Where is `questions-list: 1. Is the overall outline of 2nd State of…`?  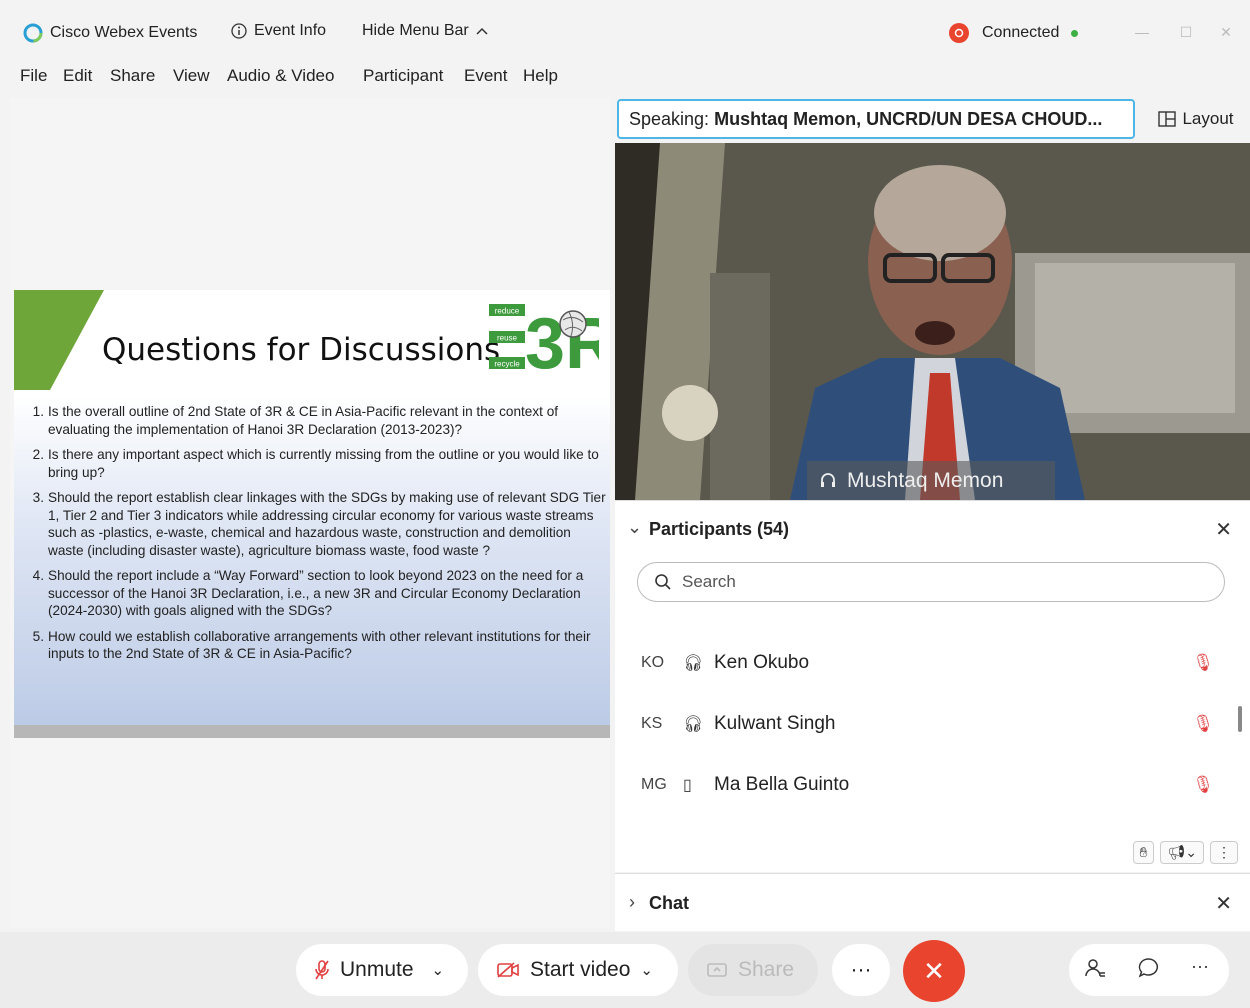 questions-list: 1. Is the overall outline of 2nd State of… is located at coordinates (316, 537).